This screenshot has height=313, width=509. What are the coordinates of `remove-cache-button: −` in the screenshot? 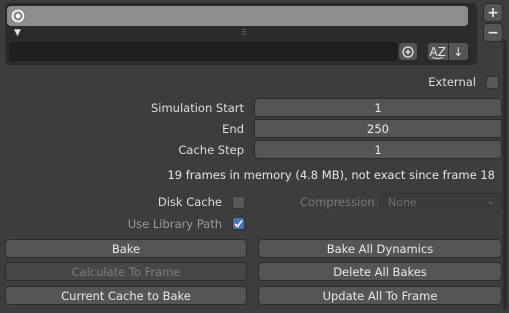 It's located at (493, 32).